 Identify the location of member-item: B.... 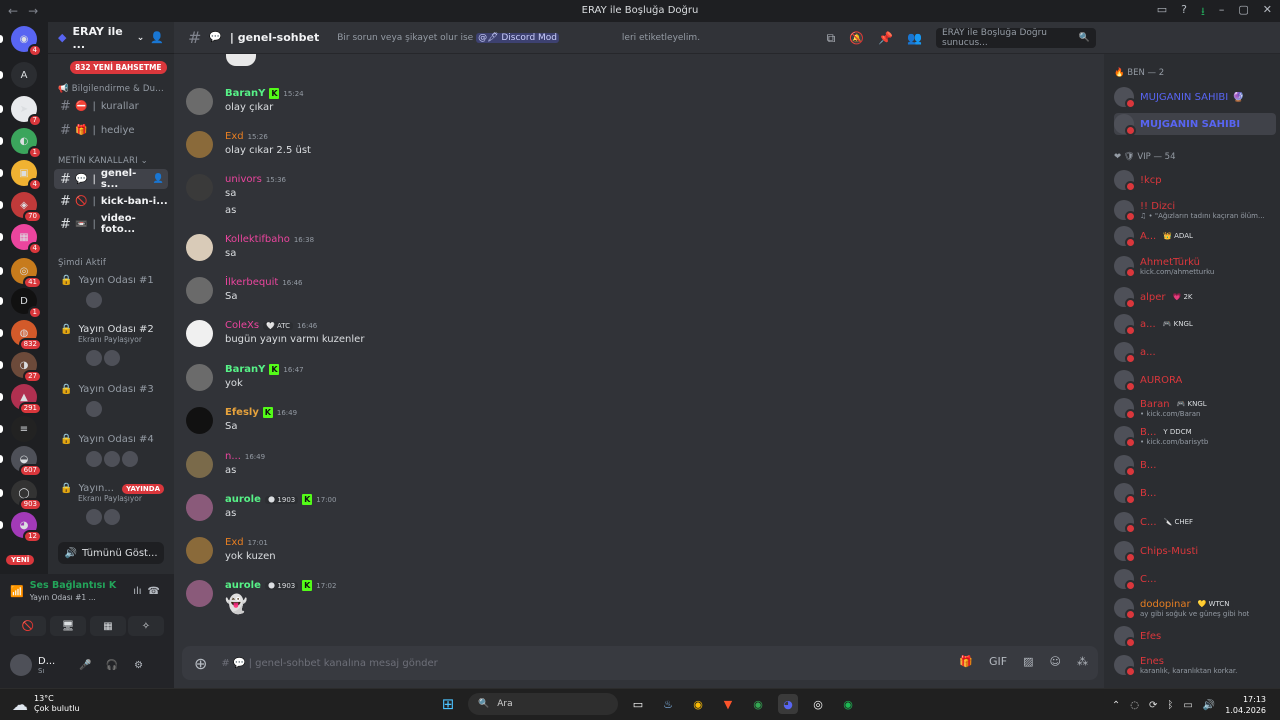
(1195, 465).